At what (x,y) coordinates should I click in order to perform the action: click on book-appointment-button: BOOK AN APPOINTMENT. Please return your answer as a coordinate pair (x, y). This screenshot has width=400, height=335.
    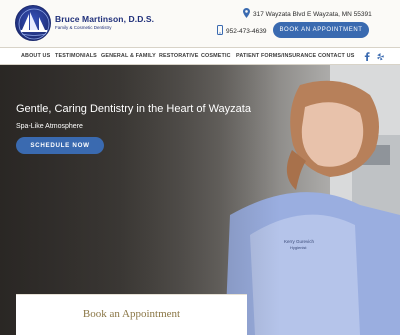
    Looking at the image, I should click on (321, 30).